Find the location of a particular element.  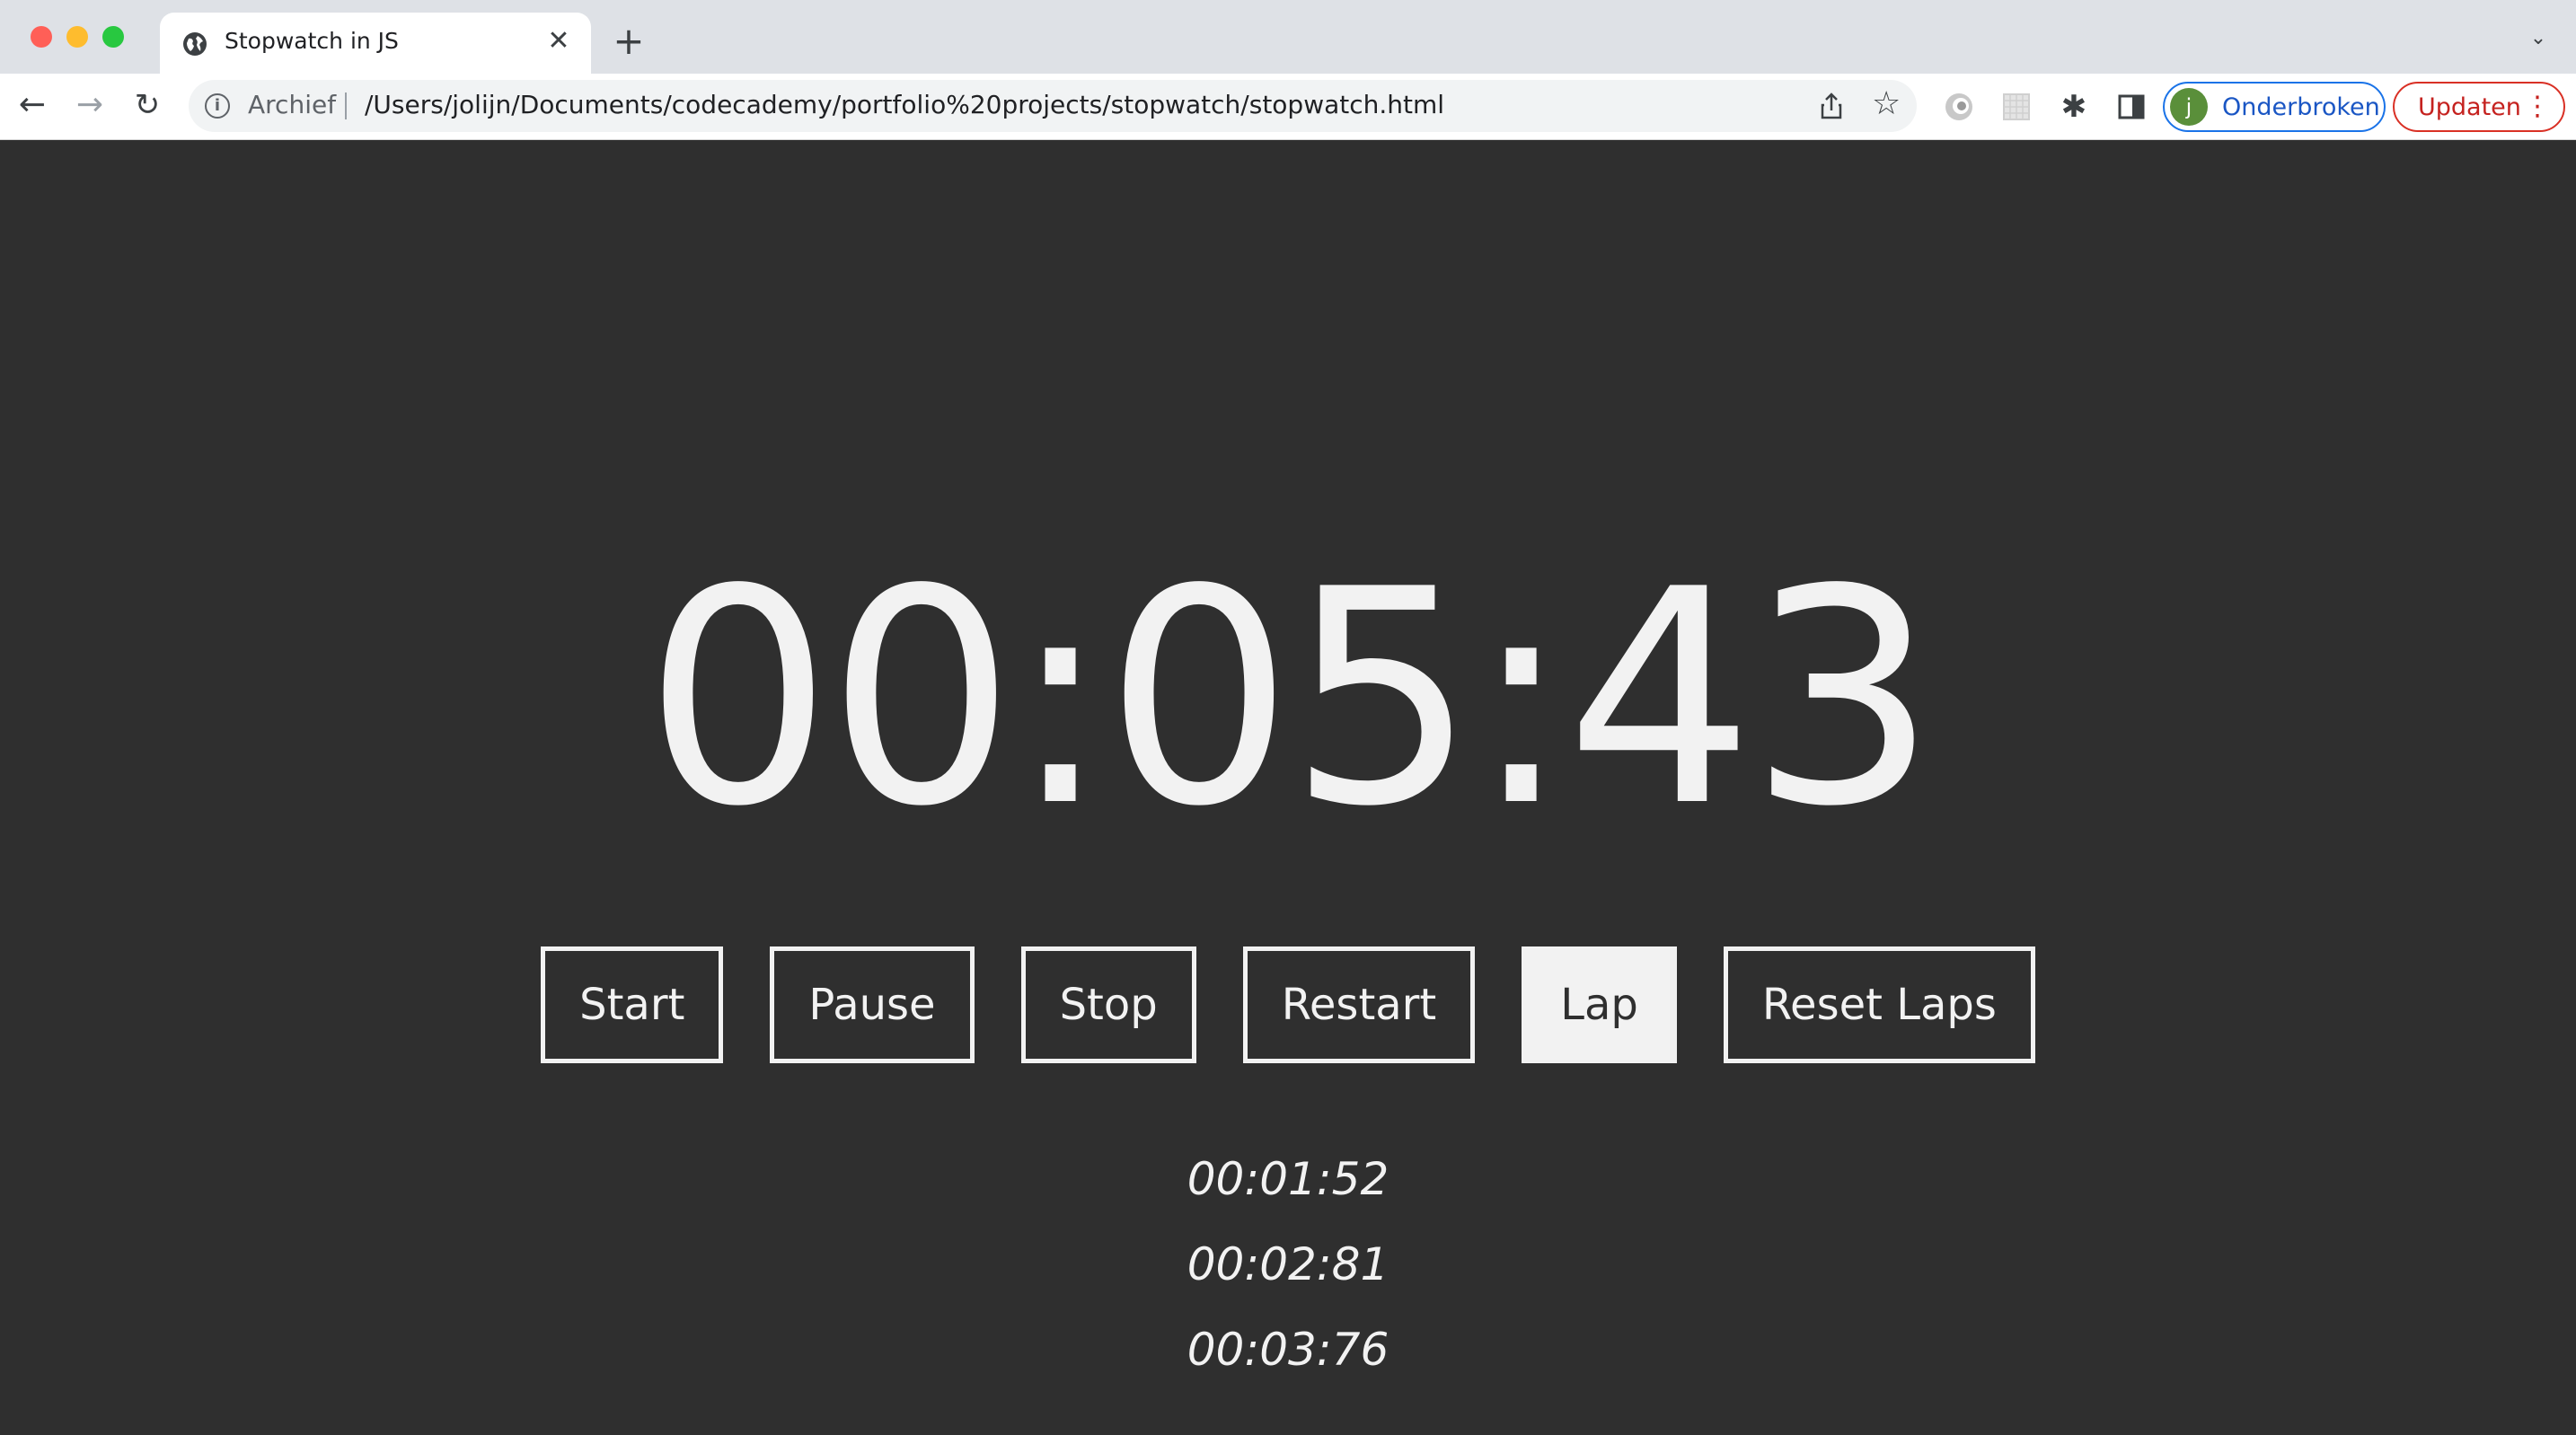

tab-close-icon: ✕ is located at coordinates (559, 41).